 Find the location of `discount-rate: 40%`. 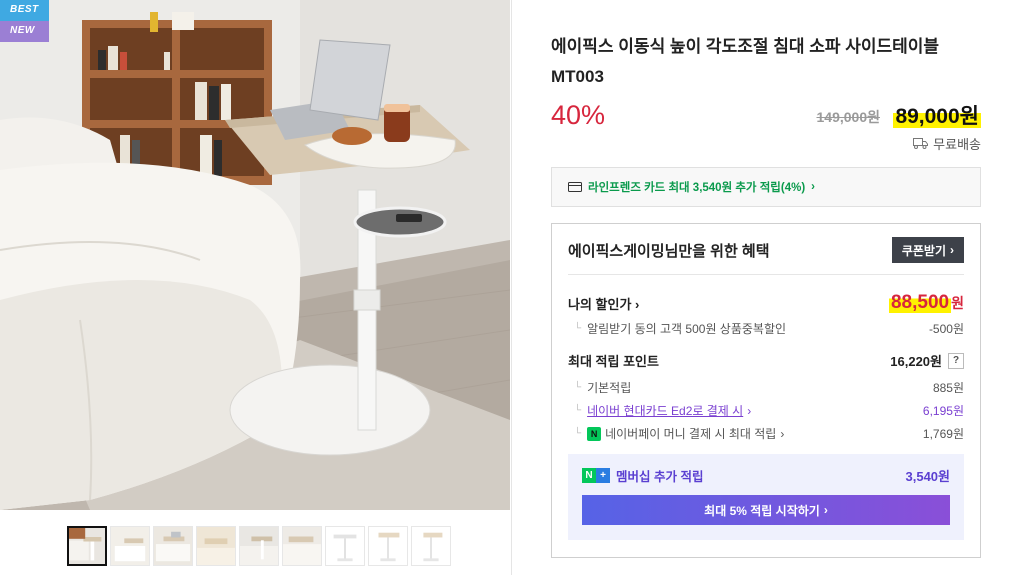

discount-rate: 40% is located at coordinates (578, 115).